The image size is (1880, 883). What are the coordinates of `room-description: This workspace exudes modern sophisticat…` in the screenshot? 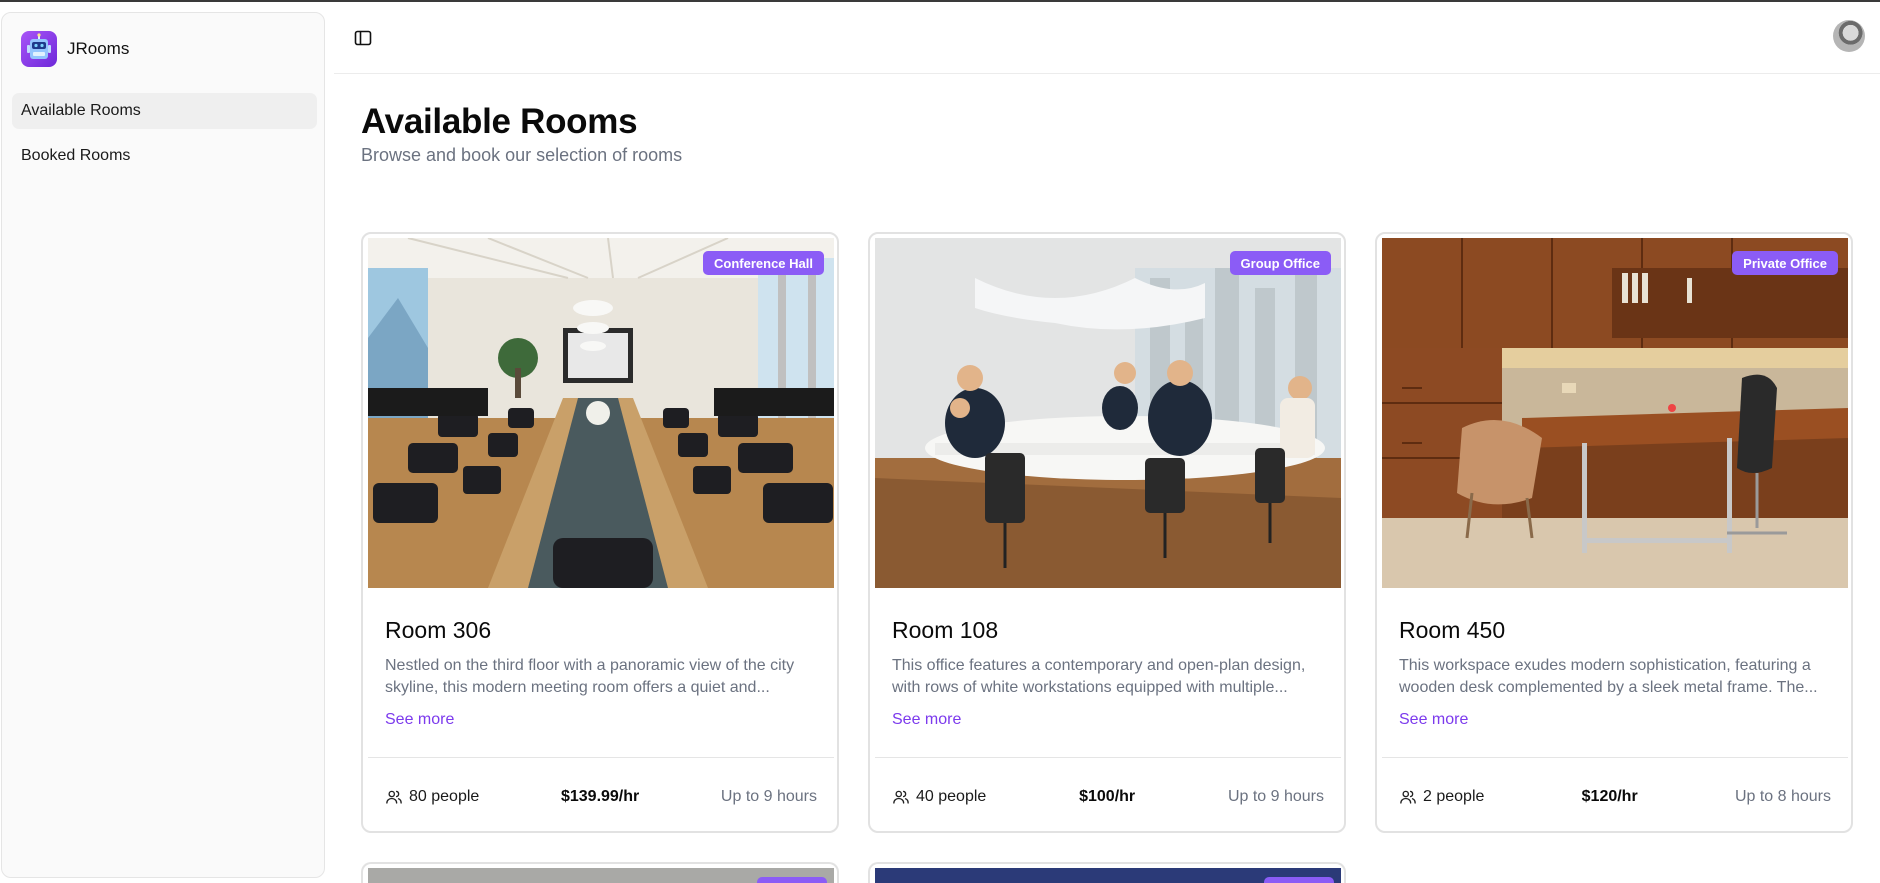 It's located at (1608, 676).